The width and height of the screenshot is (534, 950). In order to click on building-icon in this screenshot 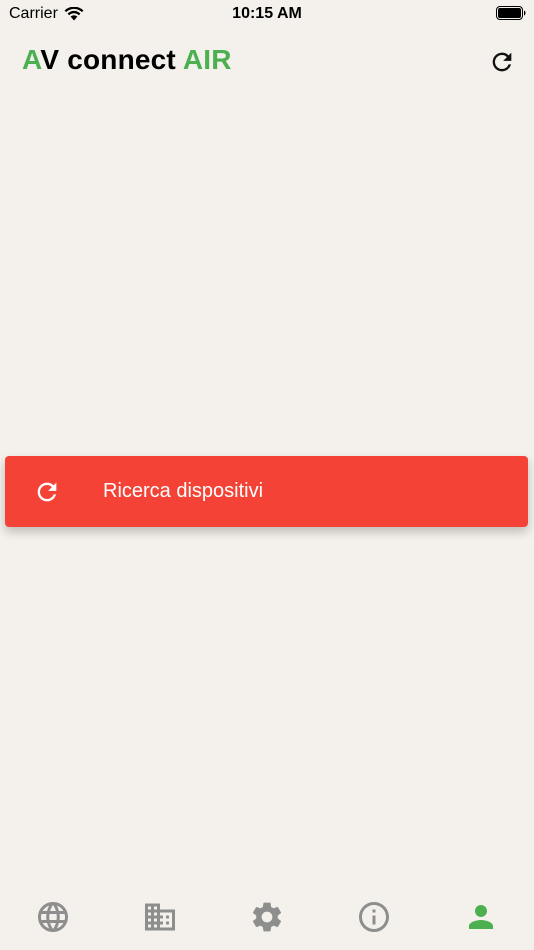, I will do `click(160, 917)`.